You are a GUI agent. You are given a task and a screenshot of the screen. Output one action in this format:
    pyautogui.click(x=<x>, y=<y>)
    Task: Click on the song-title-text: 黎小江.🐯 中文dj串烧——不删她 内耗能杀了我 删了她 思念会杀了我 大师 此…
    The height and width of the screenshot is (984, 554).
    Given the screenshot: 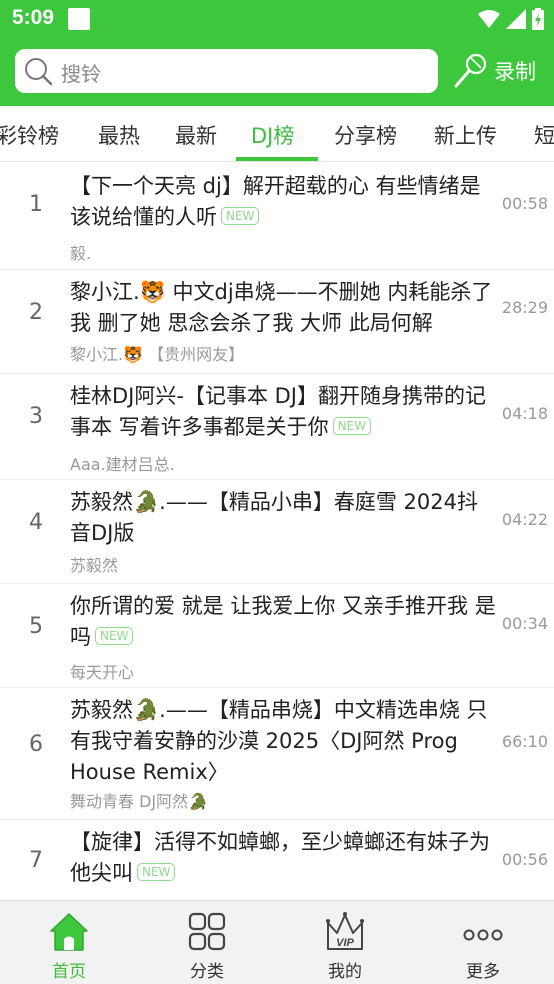 What is the action you would take?
    pyautogui.click(x=281, y=307)
    